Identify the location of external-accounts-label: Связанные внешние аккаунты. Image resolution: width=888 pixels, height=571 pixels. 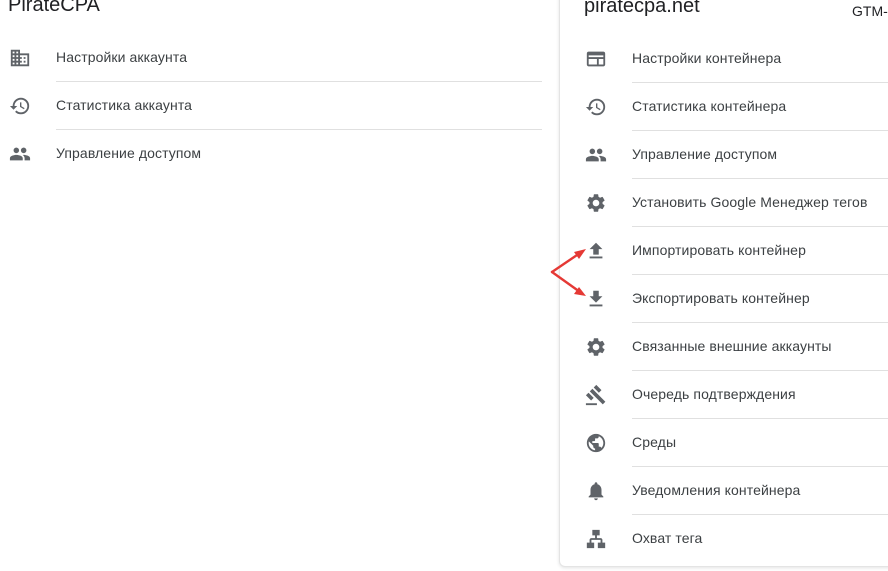
(732, 346).